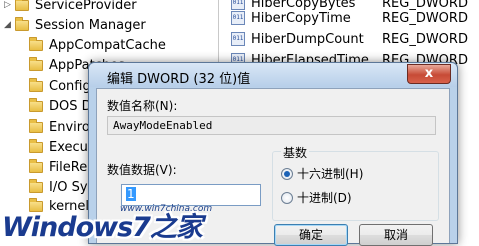 This screenshot has width=479, height=246. I want to click on expand-arrow-icon: ▷, so click(9, 5).